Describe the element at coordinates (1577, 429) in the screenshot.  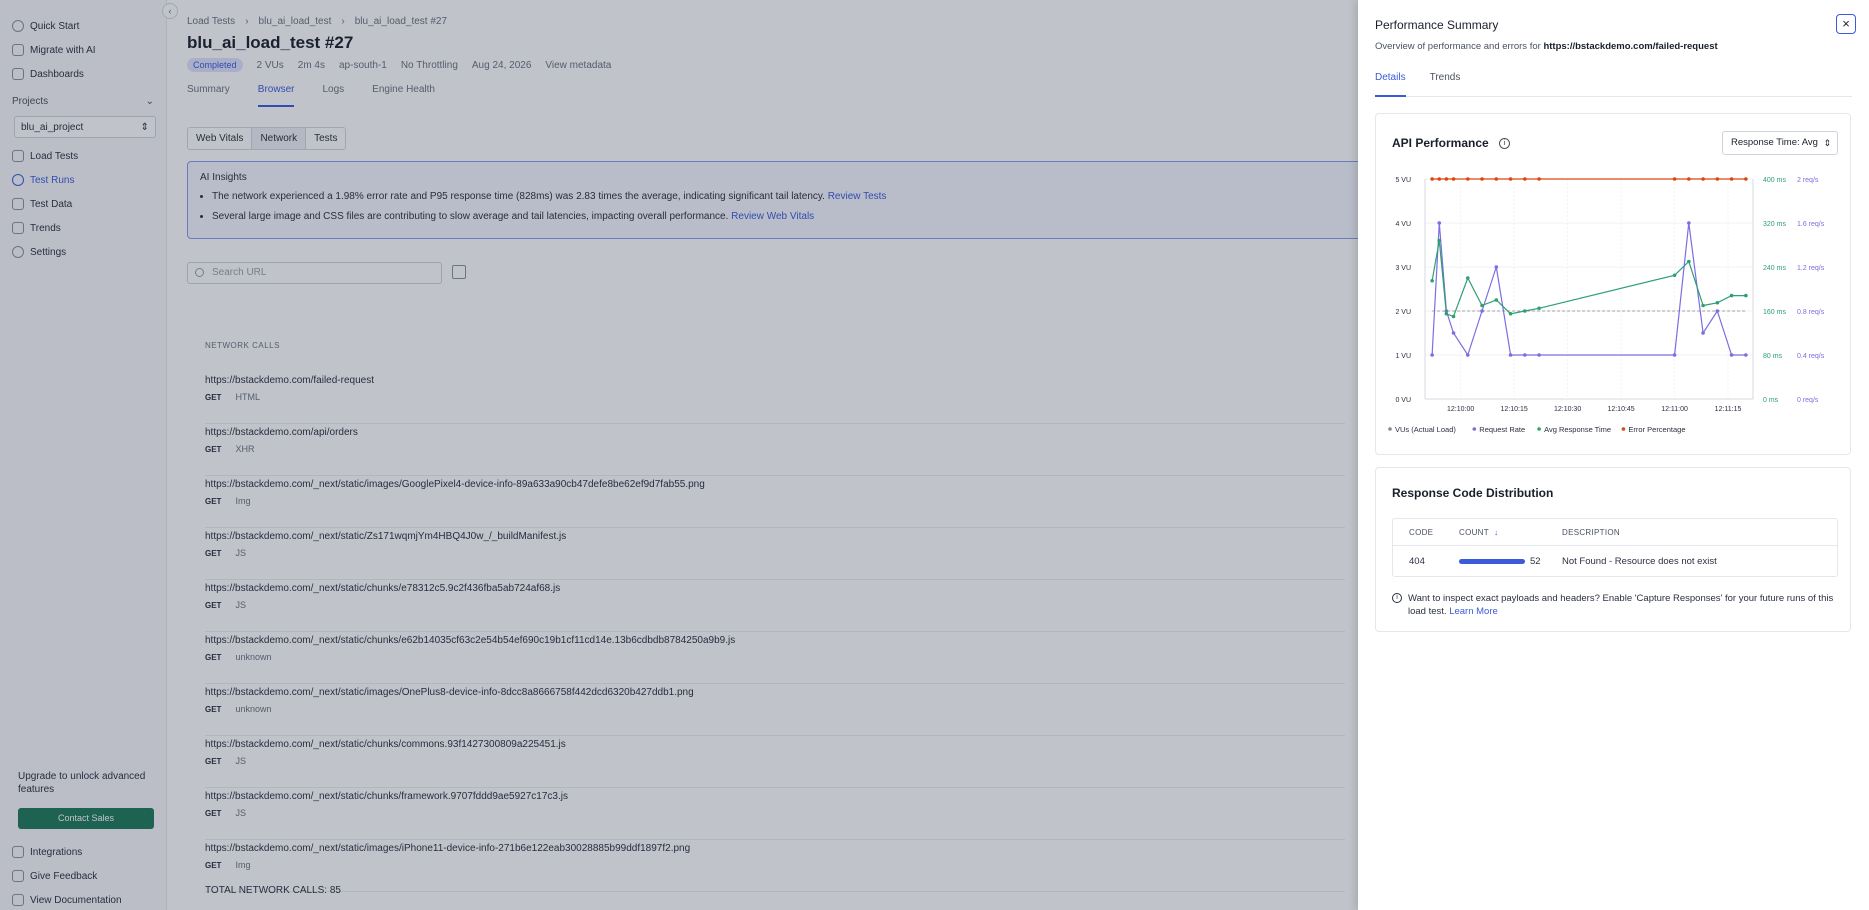
I see `legend-label: Avg Response Time` at that location.